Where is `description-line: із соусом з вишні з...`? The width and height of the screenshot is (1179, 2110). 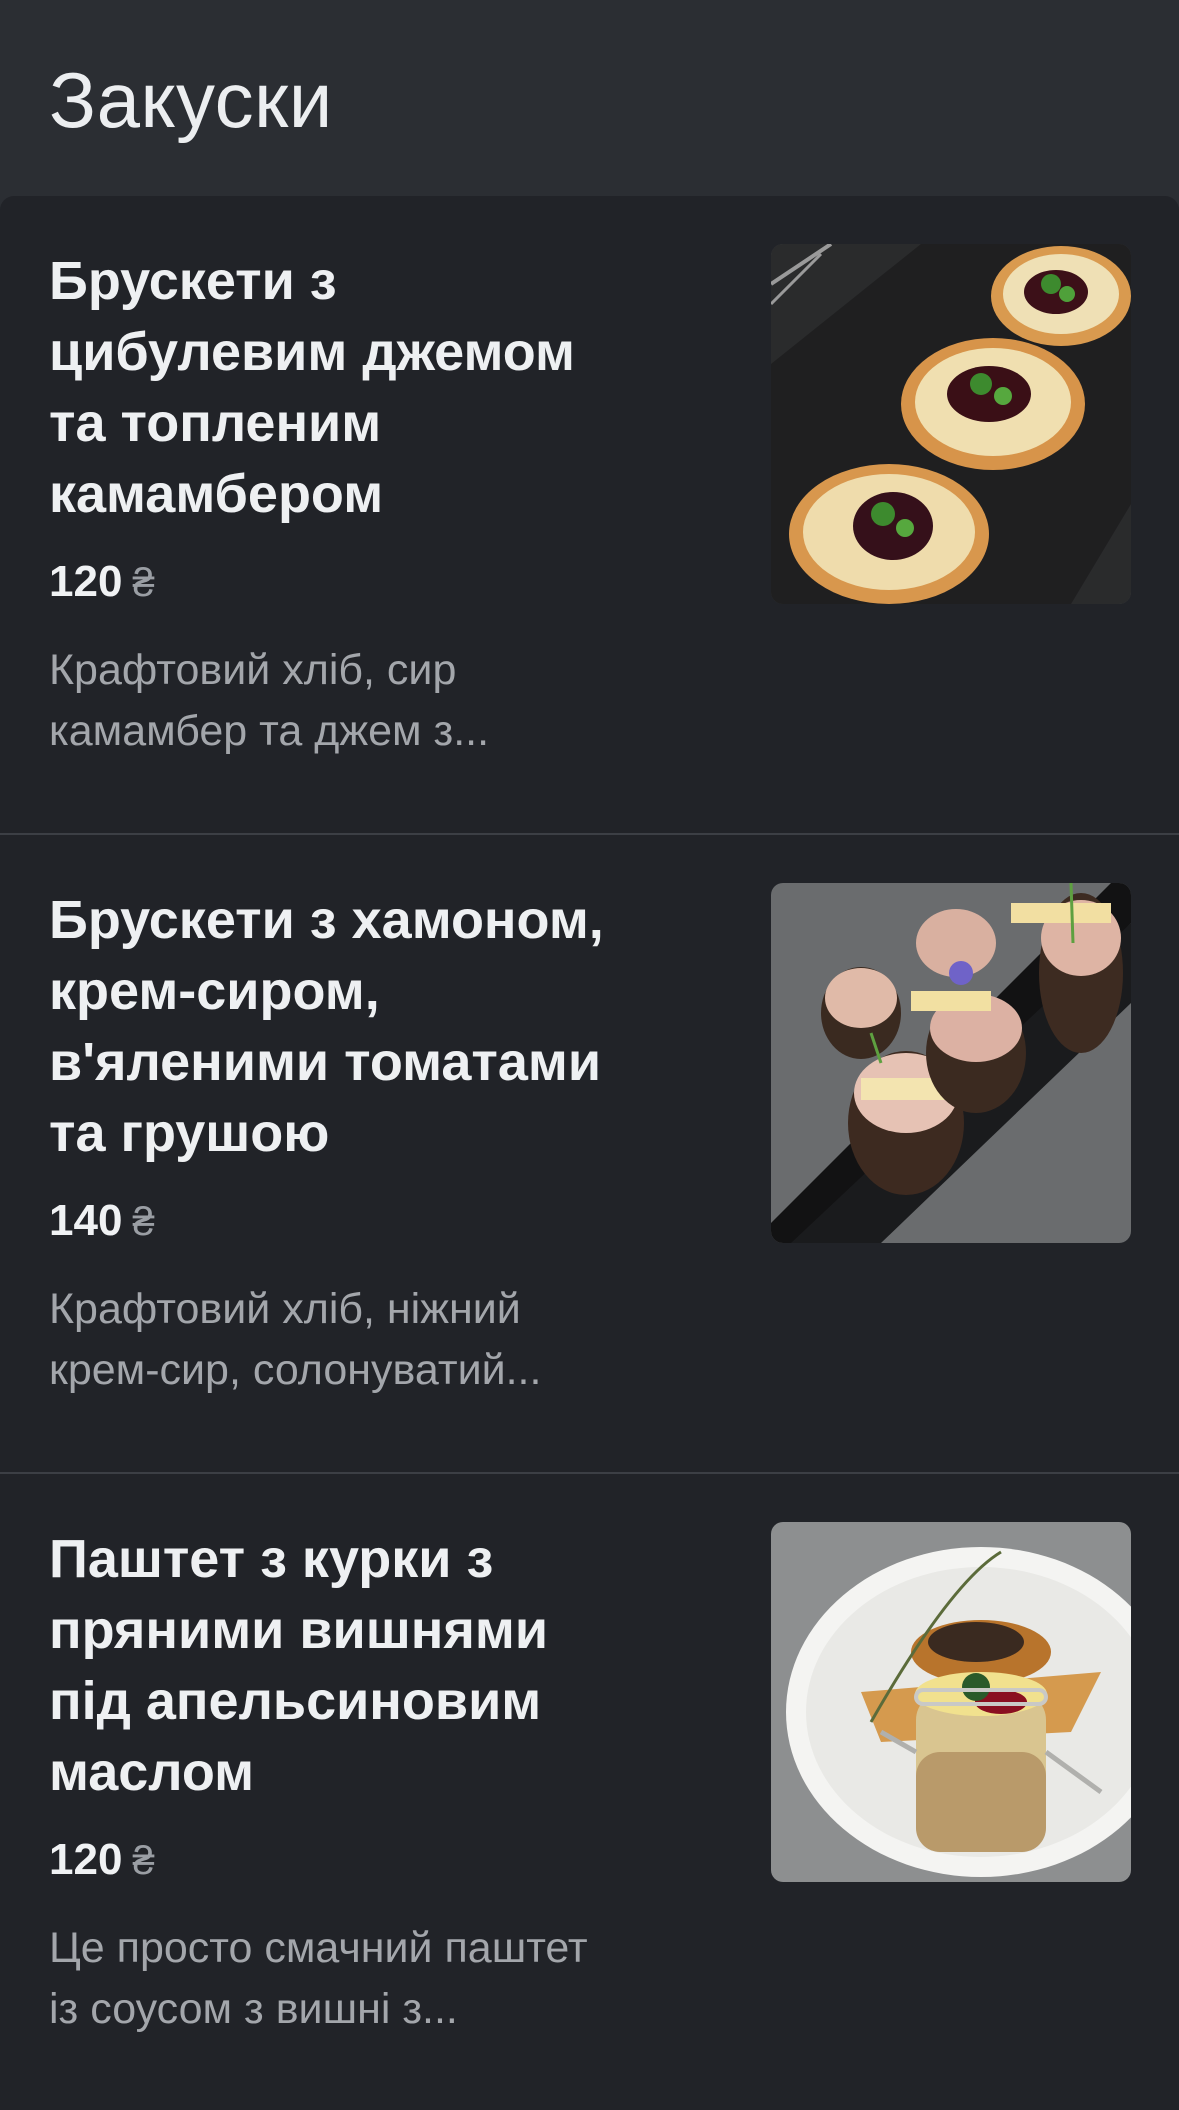
description-line: із соусом з вишні з... is located at coordinates (253, 2009).